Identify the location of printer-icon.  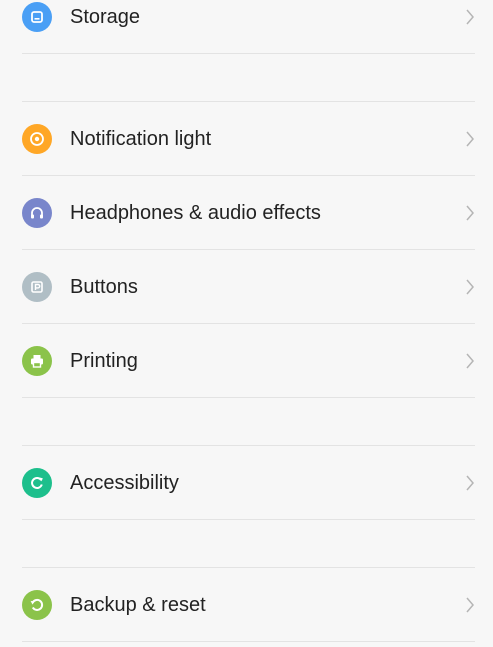
(37, 361).